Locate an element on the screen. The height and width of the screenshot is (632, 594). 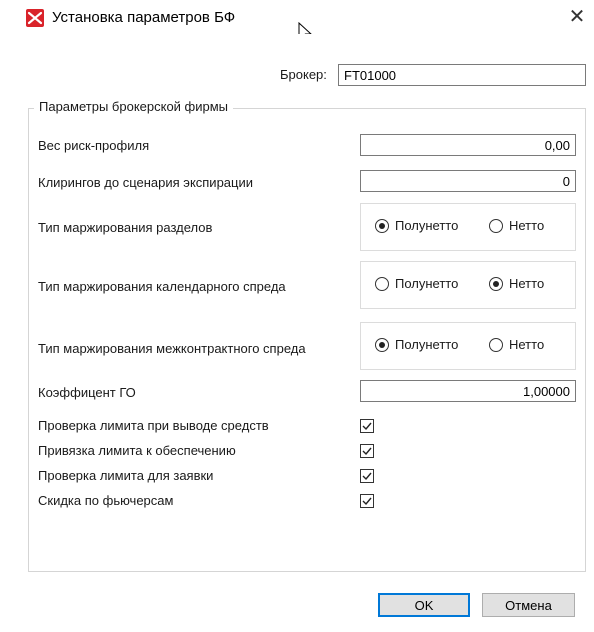
broker-label: Брокер: is located at coordinates (303, 74).